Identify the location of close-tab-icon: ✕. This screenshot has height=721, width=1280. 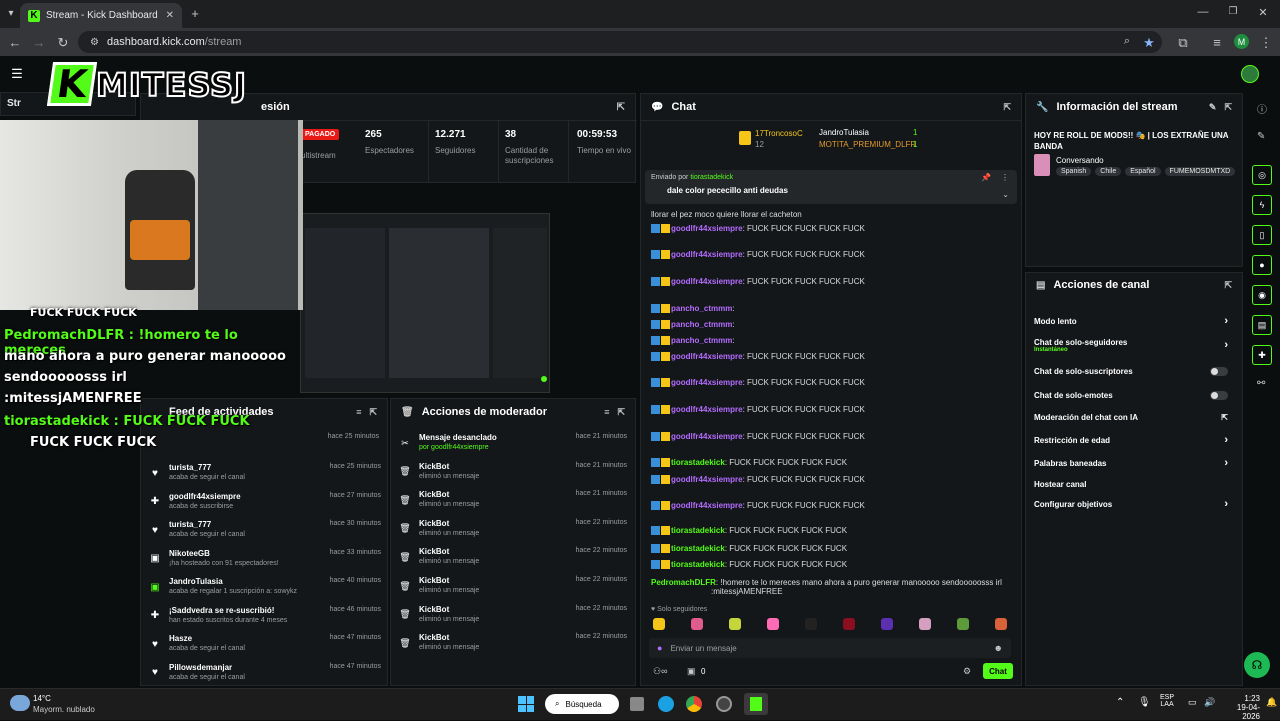
(170, 15).